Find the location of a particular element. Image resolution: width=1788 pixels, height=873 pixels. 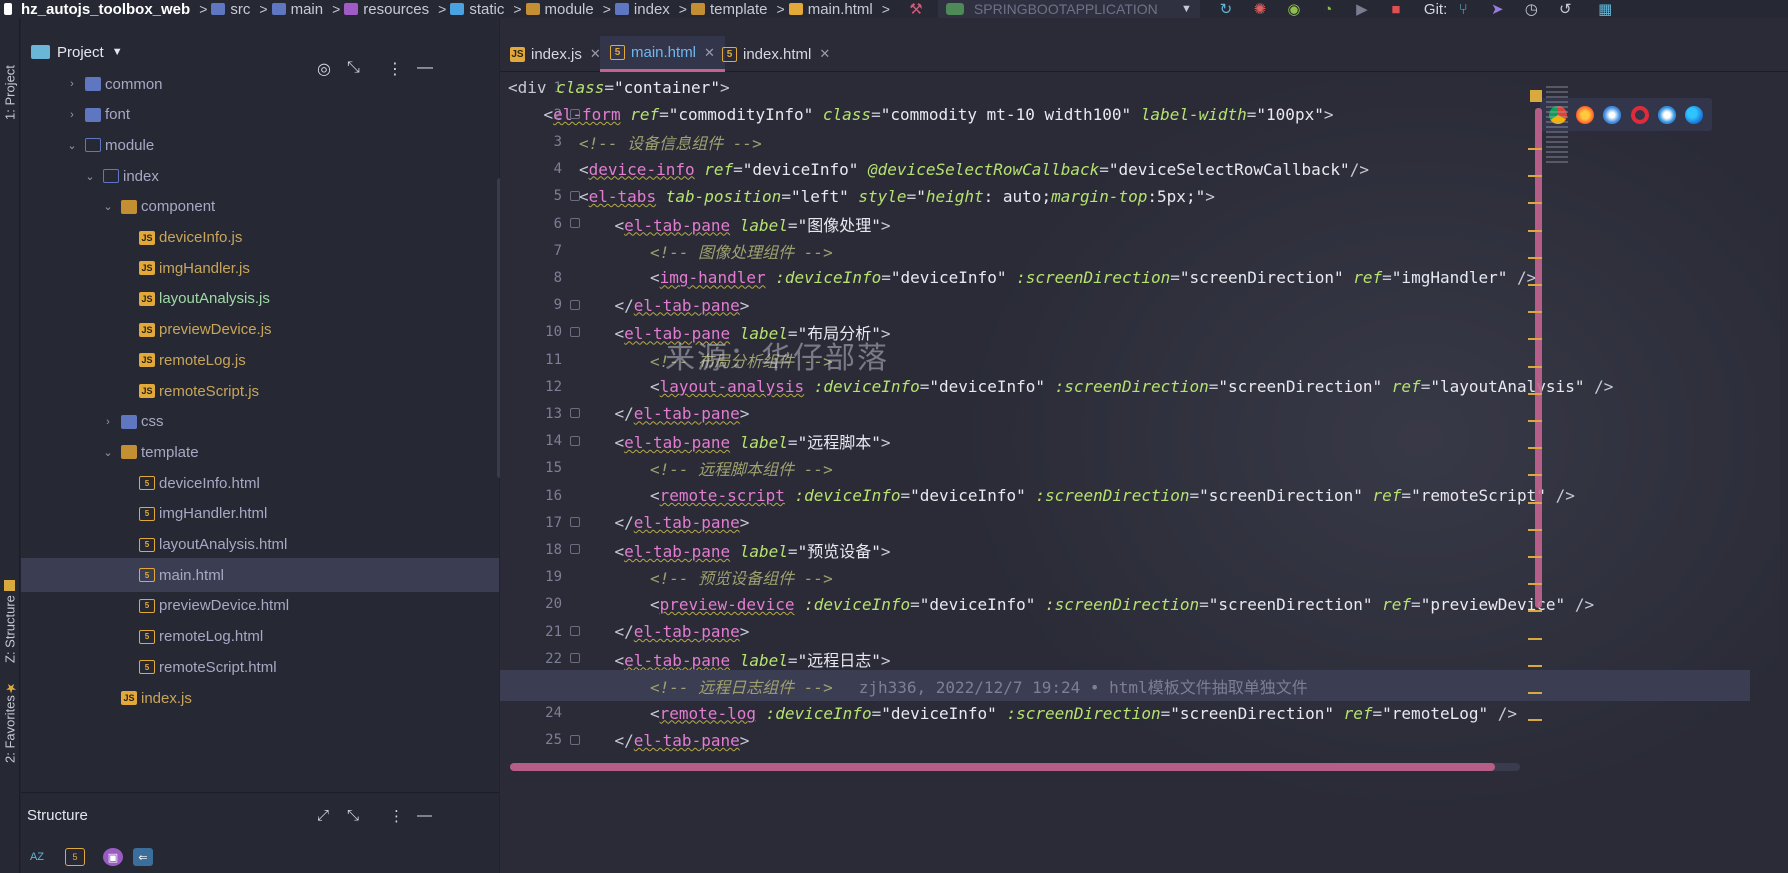

editor-tab: 5 index.html ✕ is located at coordinates (776, 54).